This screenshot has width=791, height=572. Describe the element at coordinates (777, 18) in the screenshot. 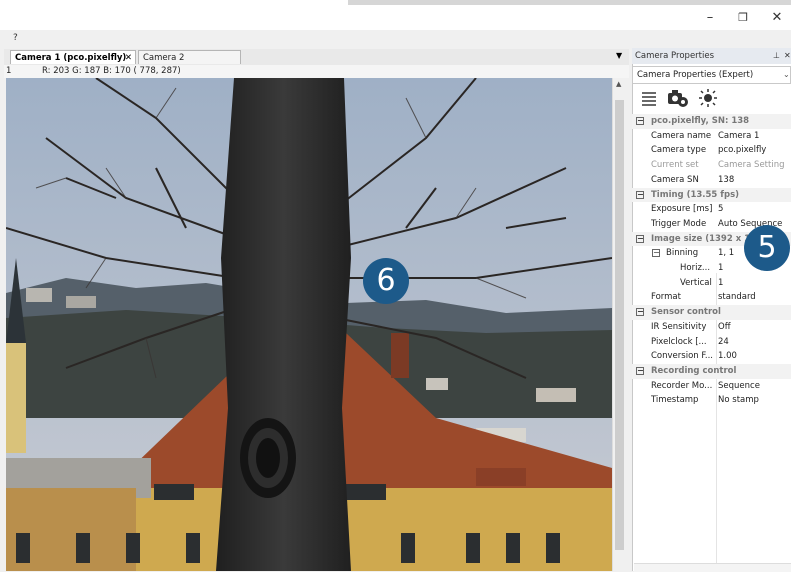

I see `close-button: ✕` at that location.